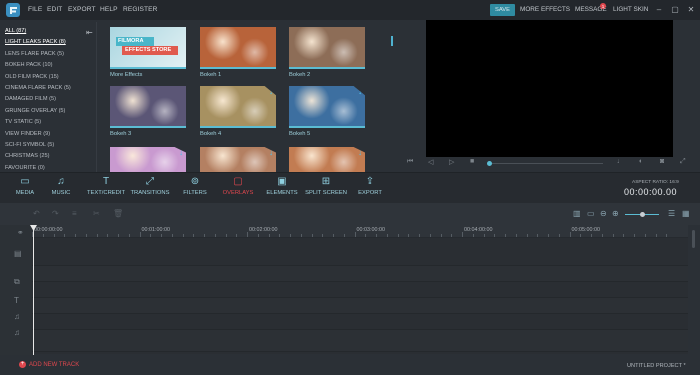 The height and width of the screenshot is (375, 700). Describe the element at coordinates (238, 193) in the screenshot. I see `tool-label: OVERLAYS` at that location.